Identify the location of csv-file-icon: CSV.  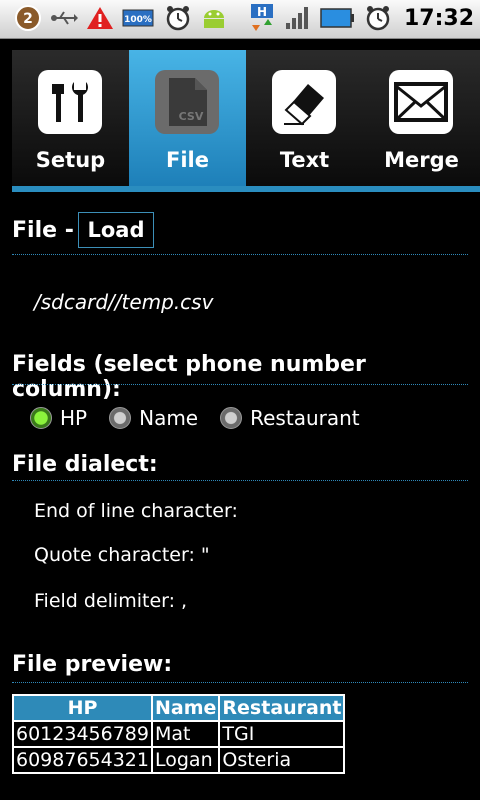
(187, 102).